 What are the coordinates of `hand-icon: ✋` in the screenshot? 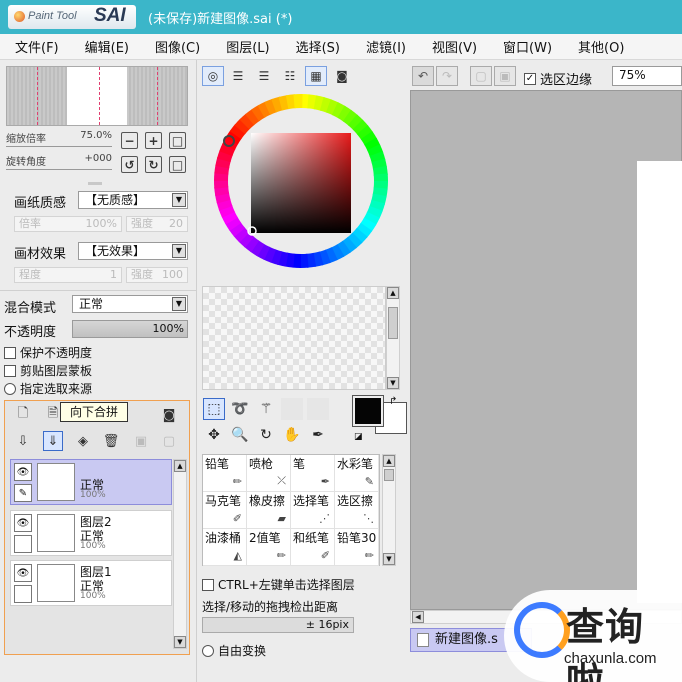 It's located at (292, 435).